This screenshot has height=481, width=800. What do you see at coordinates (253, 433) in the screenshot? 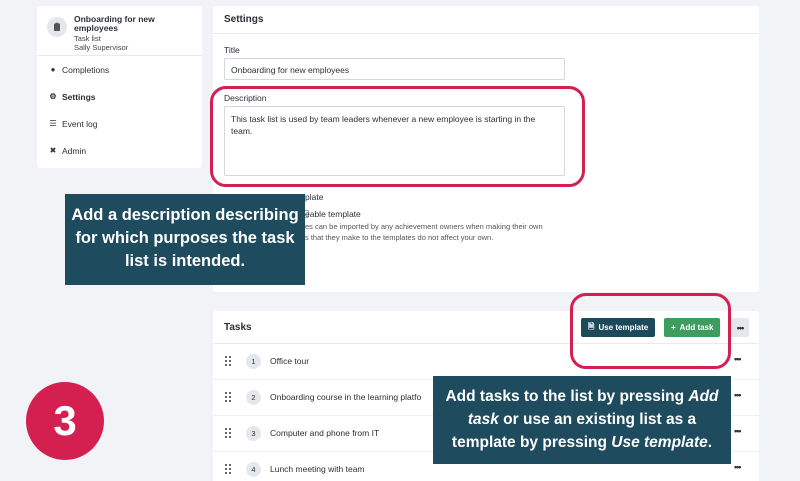
I see `task-number: 3` at bounding box center [253, 433].